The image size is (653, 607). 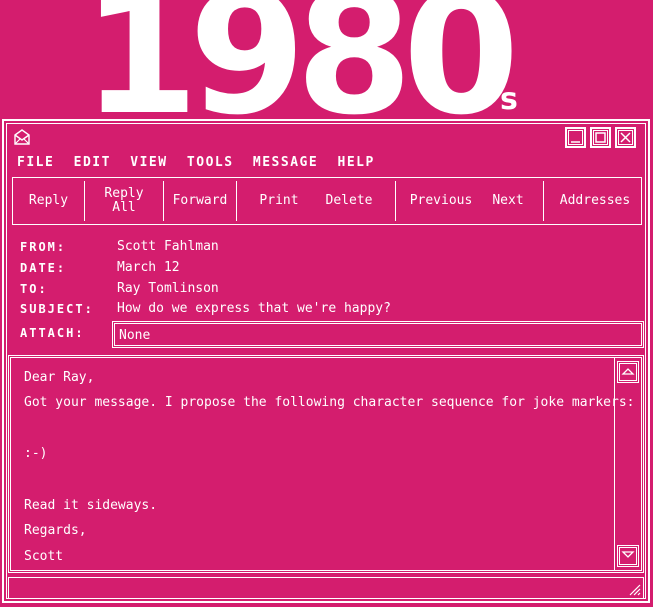 What do you see at coordinates (285, 162) in the screenshot?
I see `menu-message: MESSAGE` at bounding box center [285, 162].